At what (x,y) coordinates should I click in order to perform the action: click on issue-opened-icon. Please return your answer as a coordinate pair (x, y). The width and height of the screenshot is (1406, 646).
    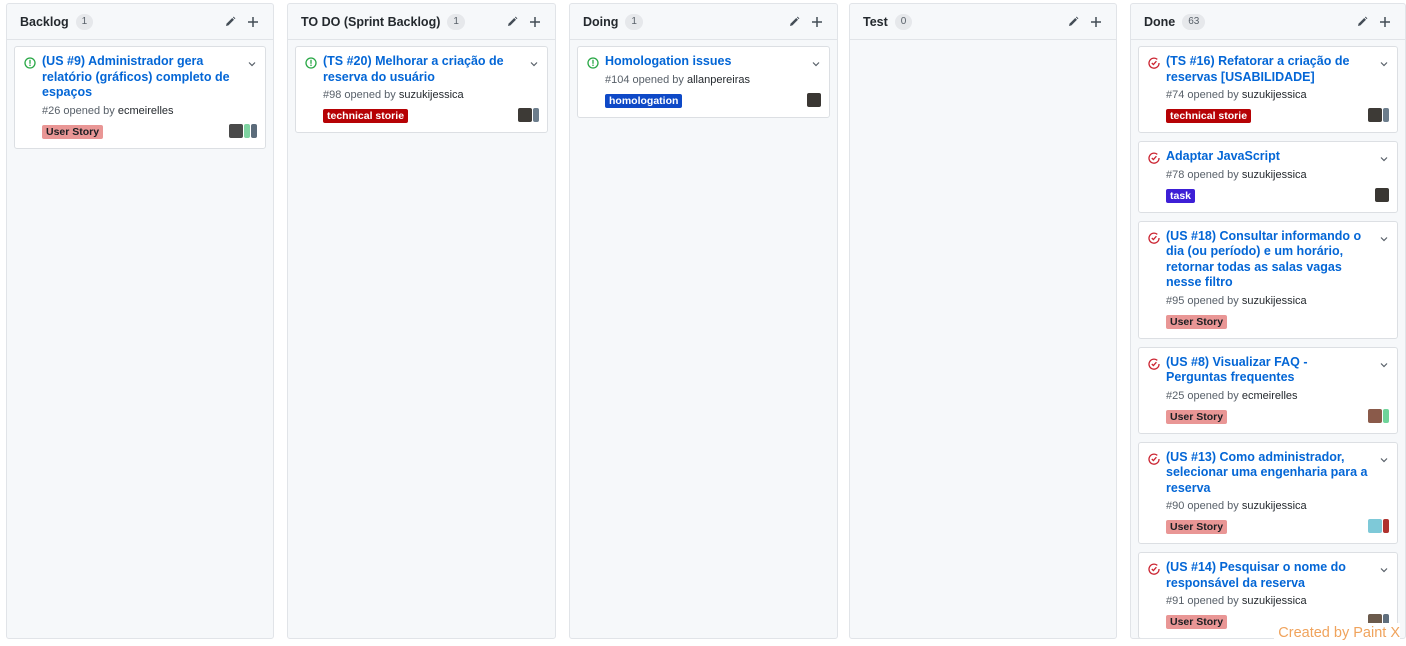
    Looking at the image, I should click on (30, 62).